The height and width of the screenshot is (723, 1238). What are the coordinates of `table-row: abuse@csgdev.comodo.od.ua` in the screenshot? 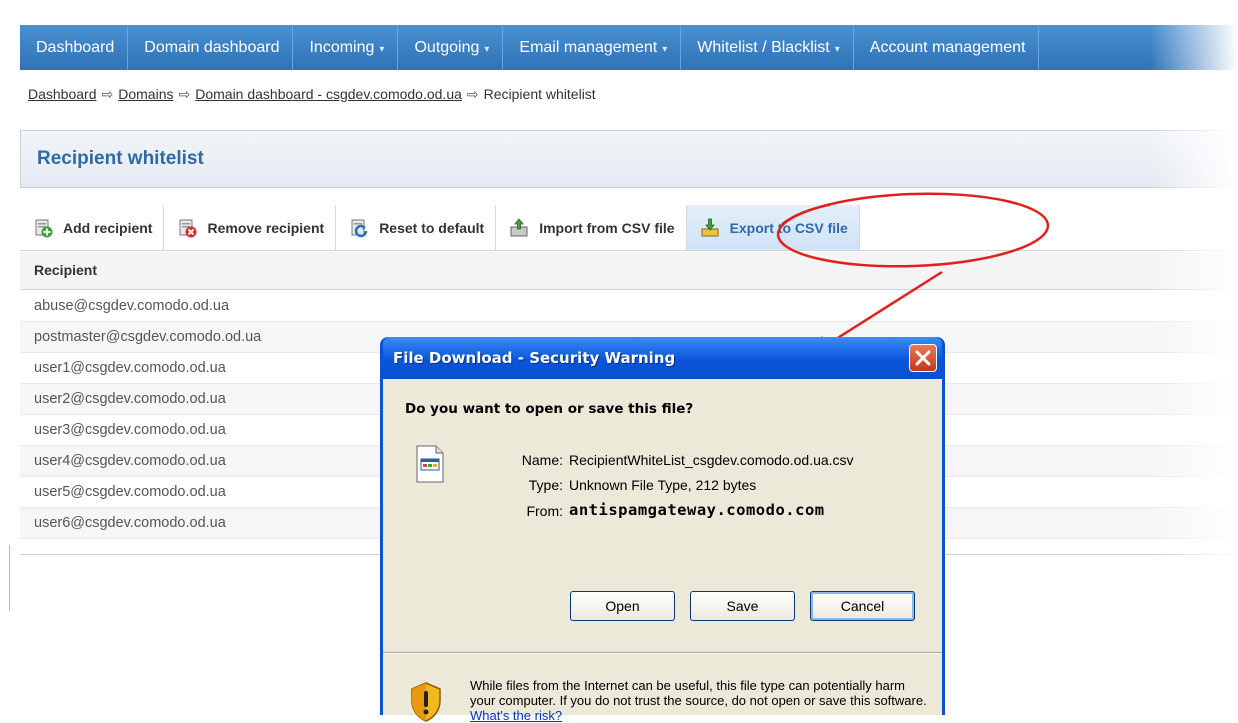 It's located at (629, 306).